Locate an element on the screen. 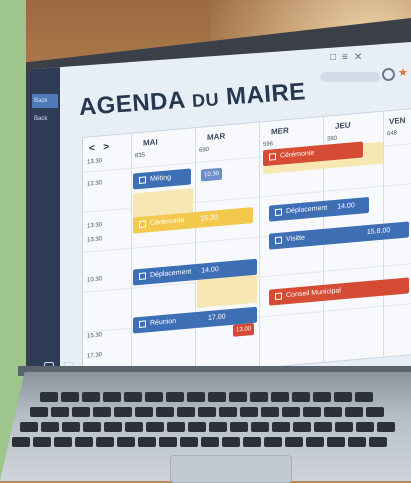  prev-week-button: < is located at coordinates (92, 149).